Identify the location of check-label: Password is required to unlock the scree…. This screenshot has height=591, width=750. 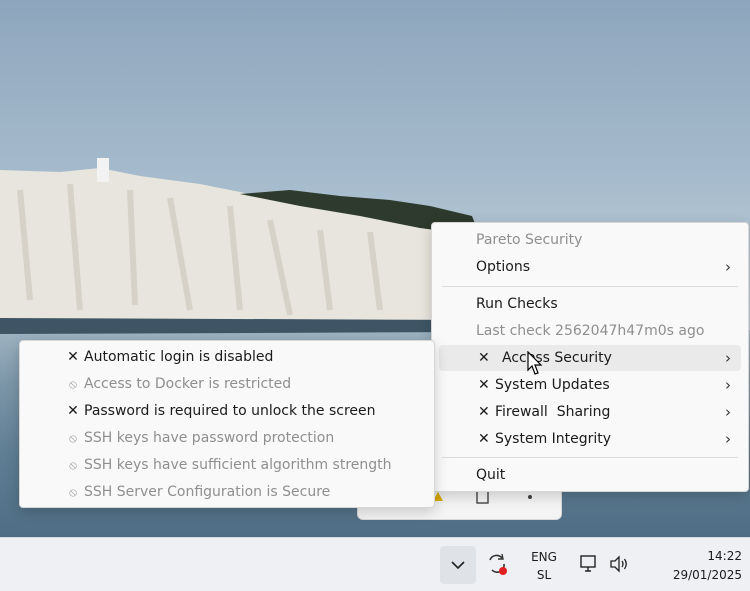
(230, 411).